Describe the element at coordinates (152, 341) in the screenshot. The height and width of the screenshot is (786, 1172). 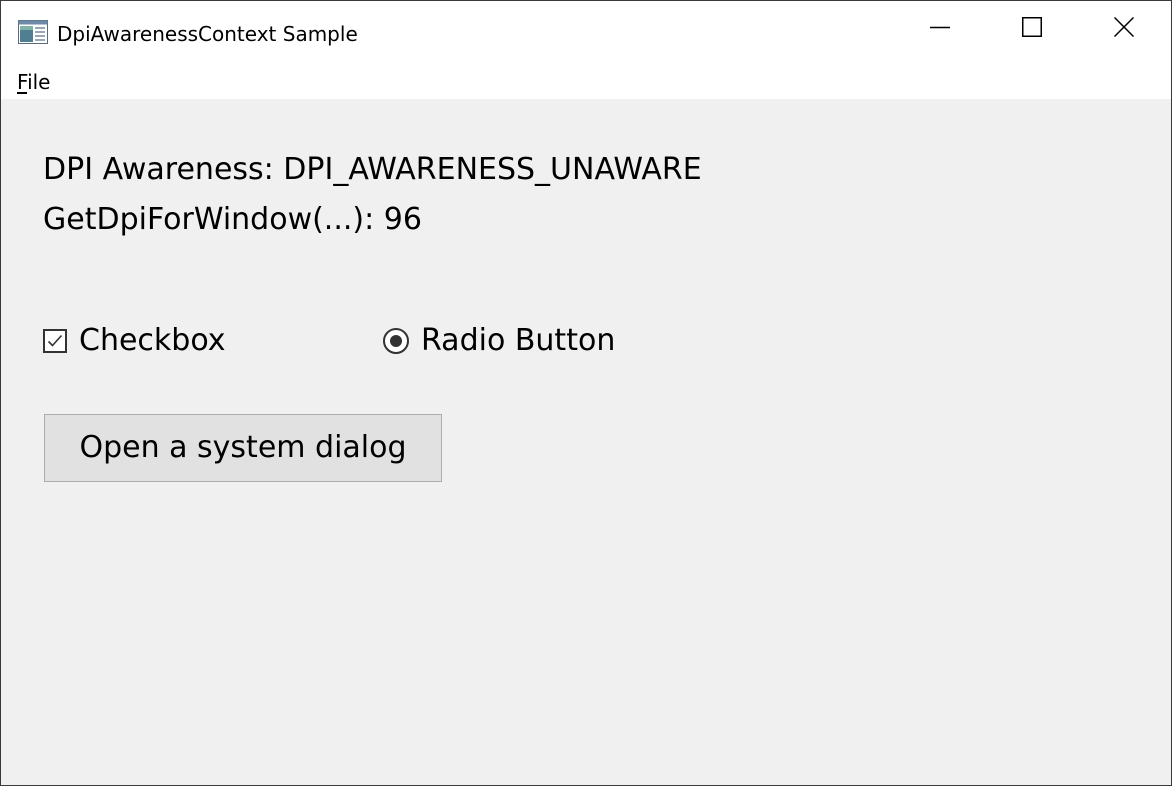
I see `checkbox-label: Checkbox` at that location.